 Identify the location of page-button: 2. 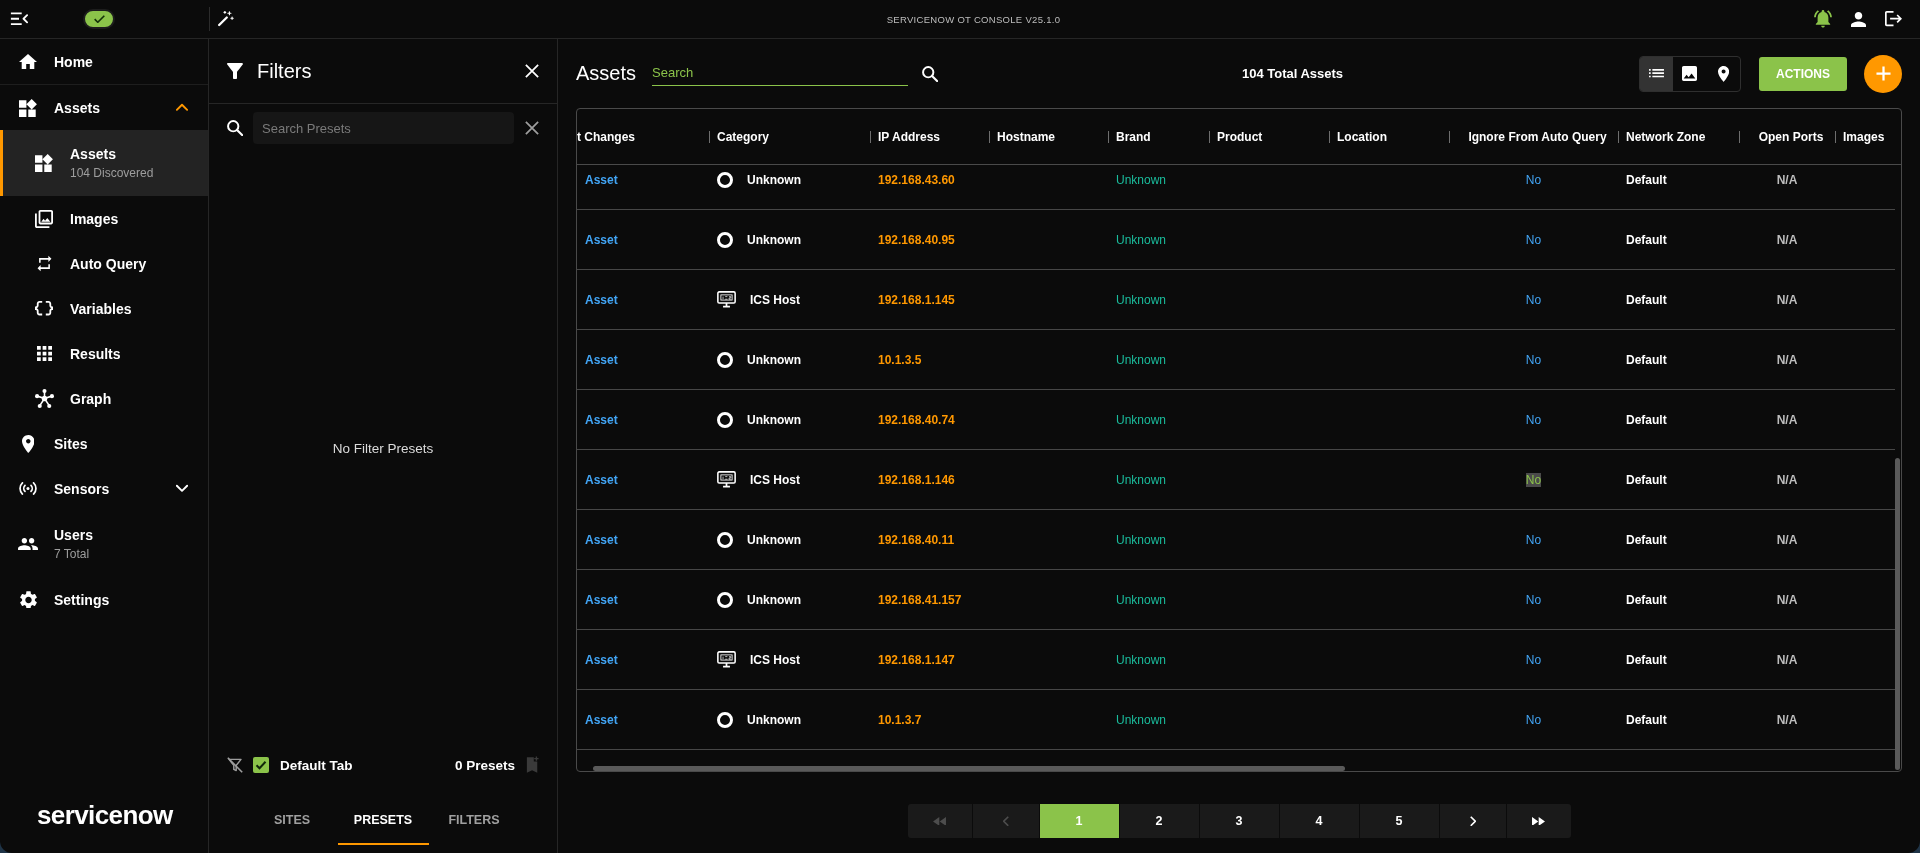
(1159, 821).